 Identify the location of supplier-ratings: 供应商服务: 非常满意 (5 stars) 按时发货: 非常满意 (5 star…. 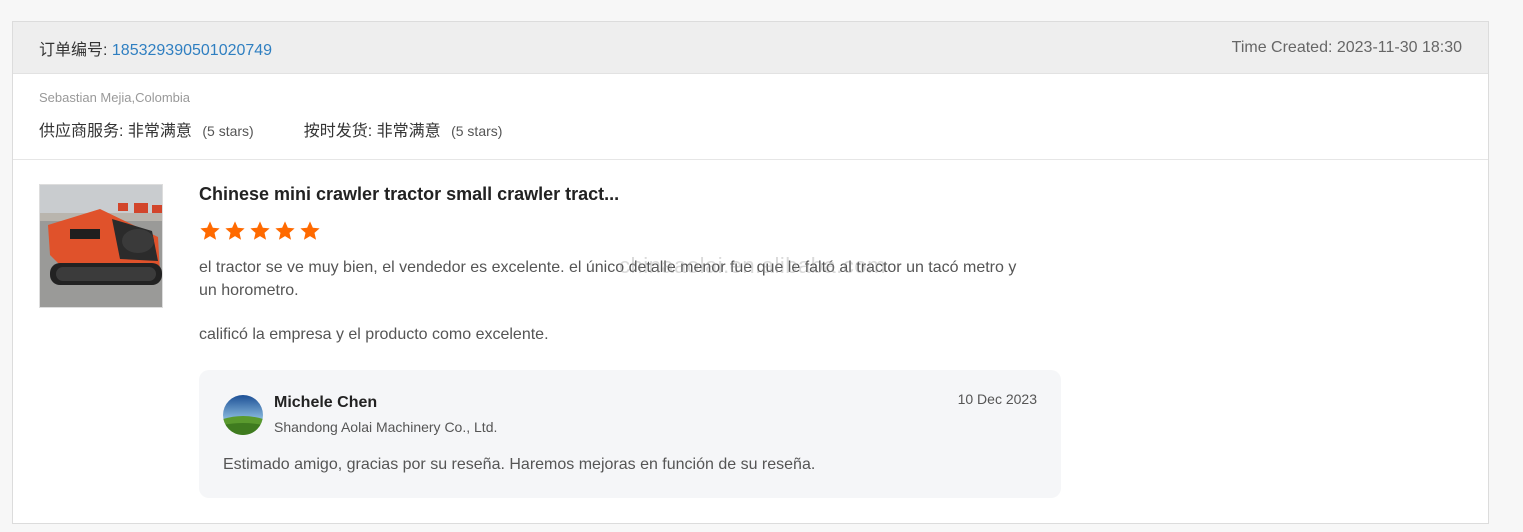
(750, 129).